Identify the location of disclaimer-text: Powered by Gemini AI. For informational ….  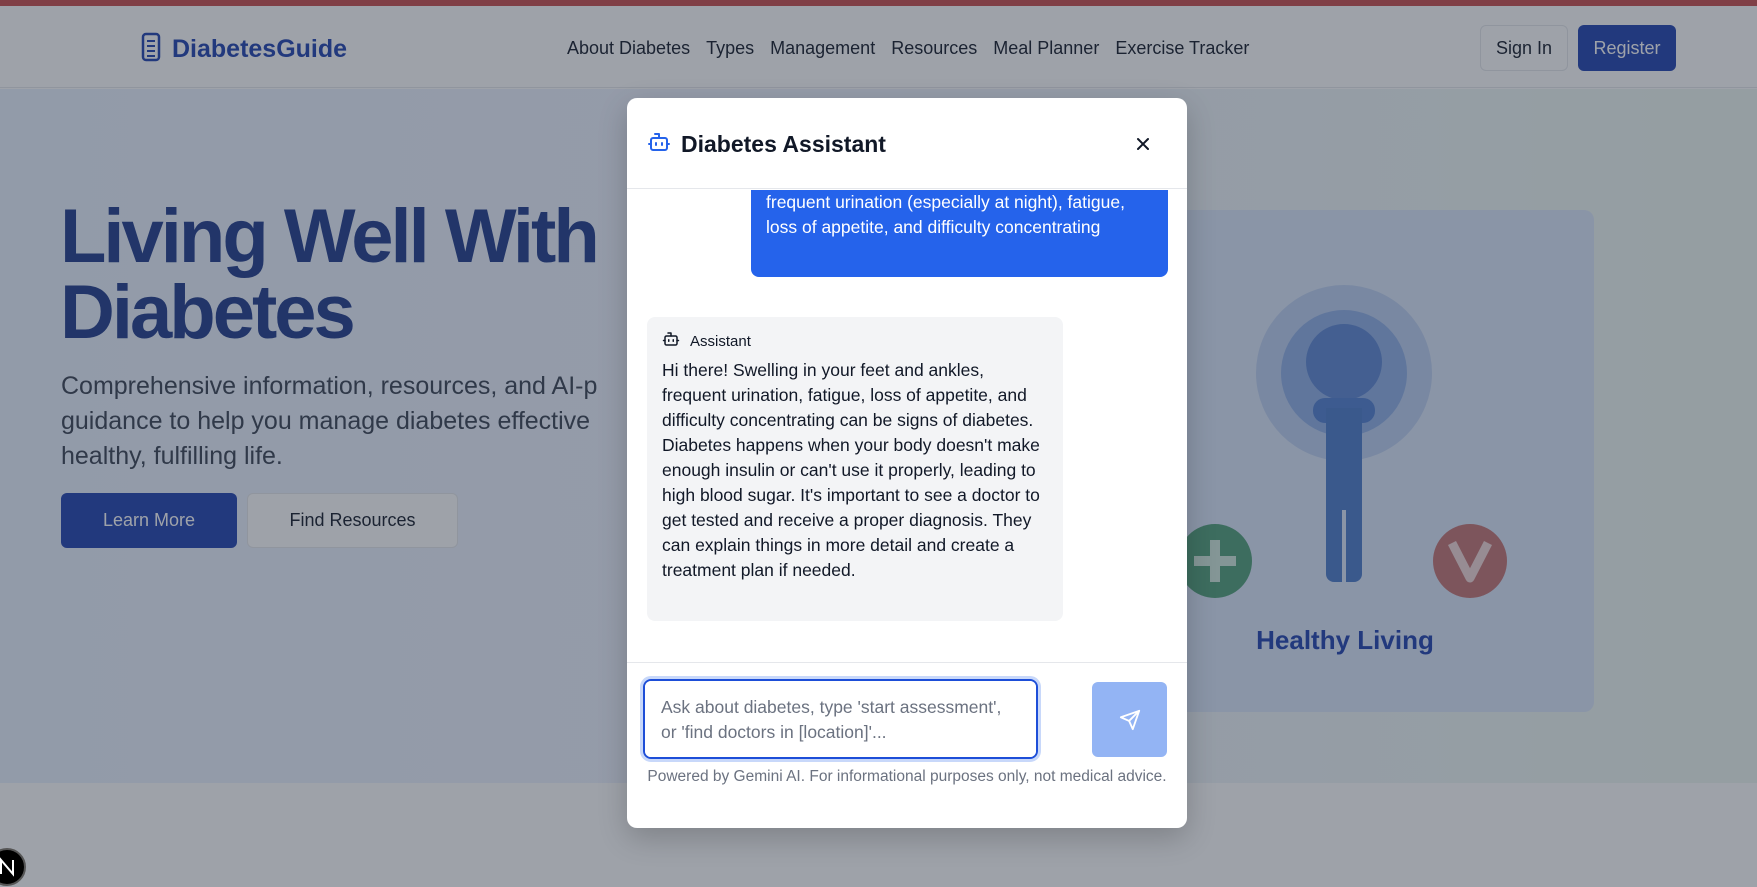
(907, 776).